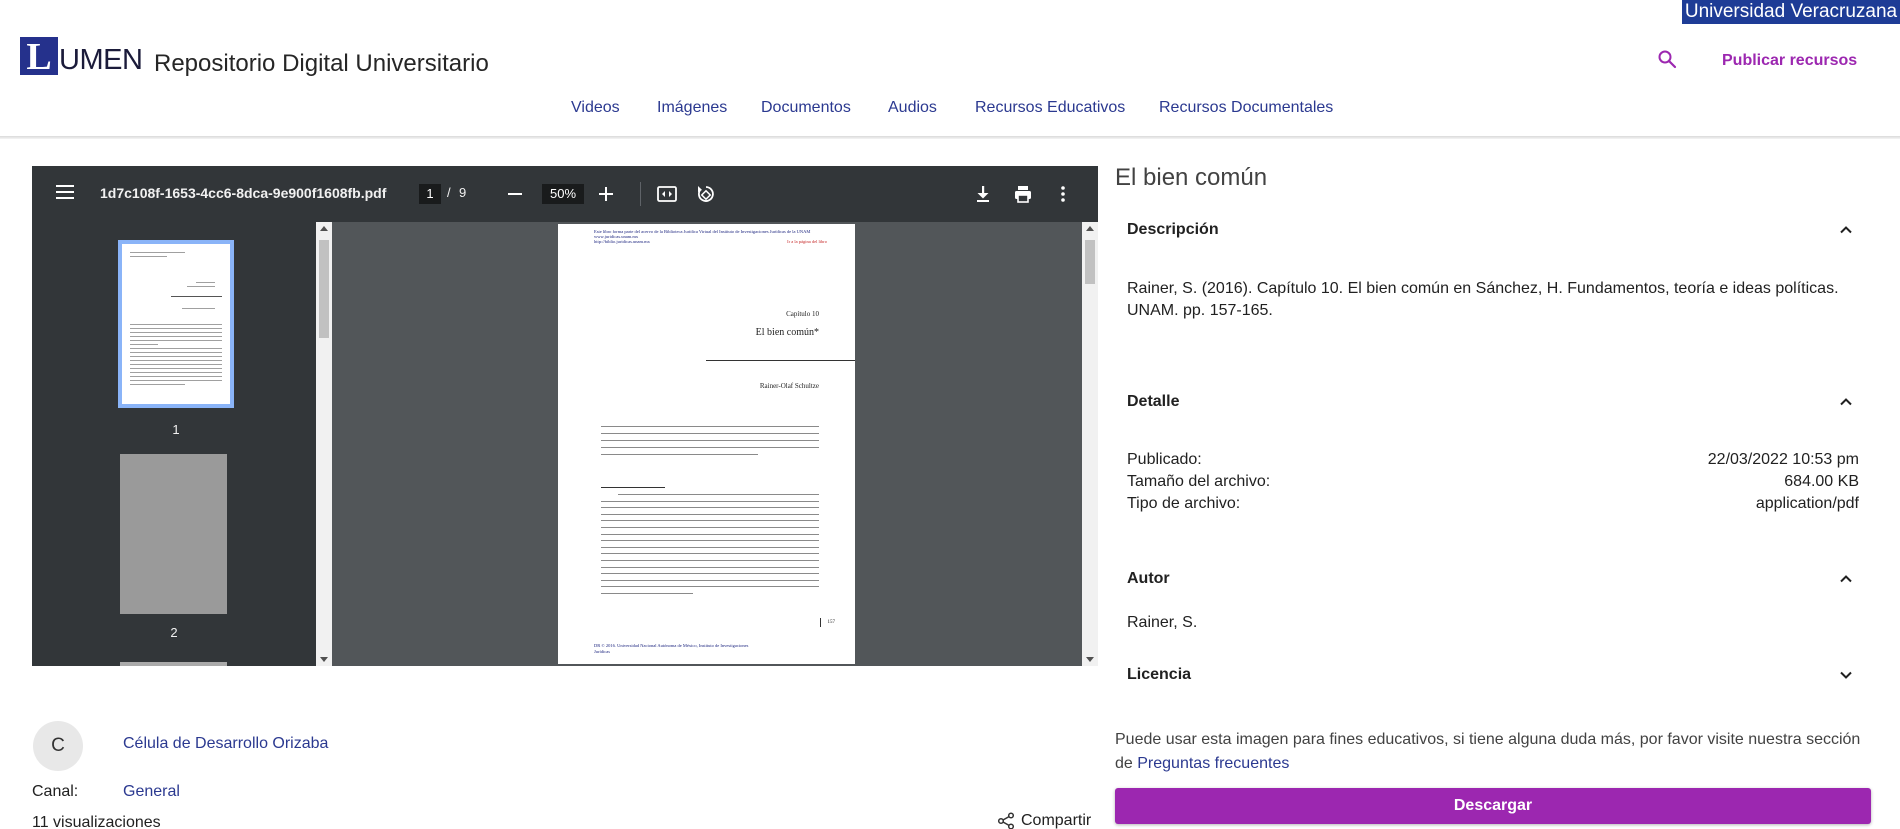 This screenshot has height=829, width=1900. Describe the element at coordinates (58, 746) in the screenshot. I see `channel-avatar: C` at that location.